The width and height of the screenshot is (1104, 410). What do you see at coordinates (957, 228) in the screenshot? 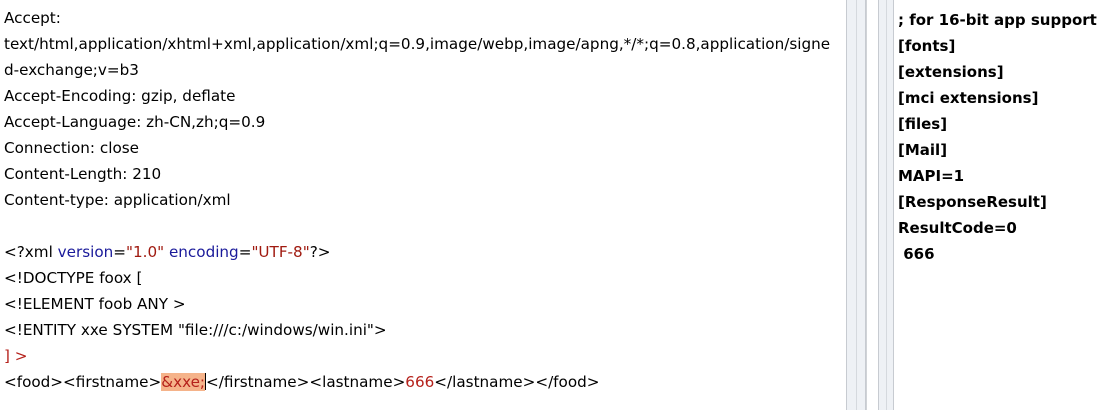
I see `response-line: ResultCode=0` at bounding box center [957, 228].